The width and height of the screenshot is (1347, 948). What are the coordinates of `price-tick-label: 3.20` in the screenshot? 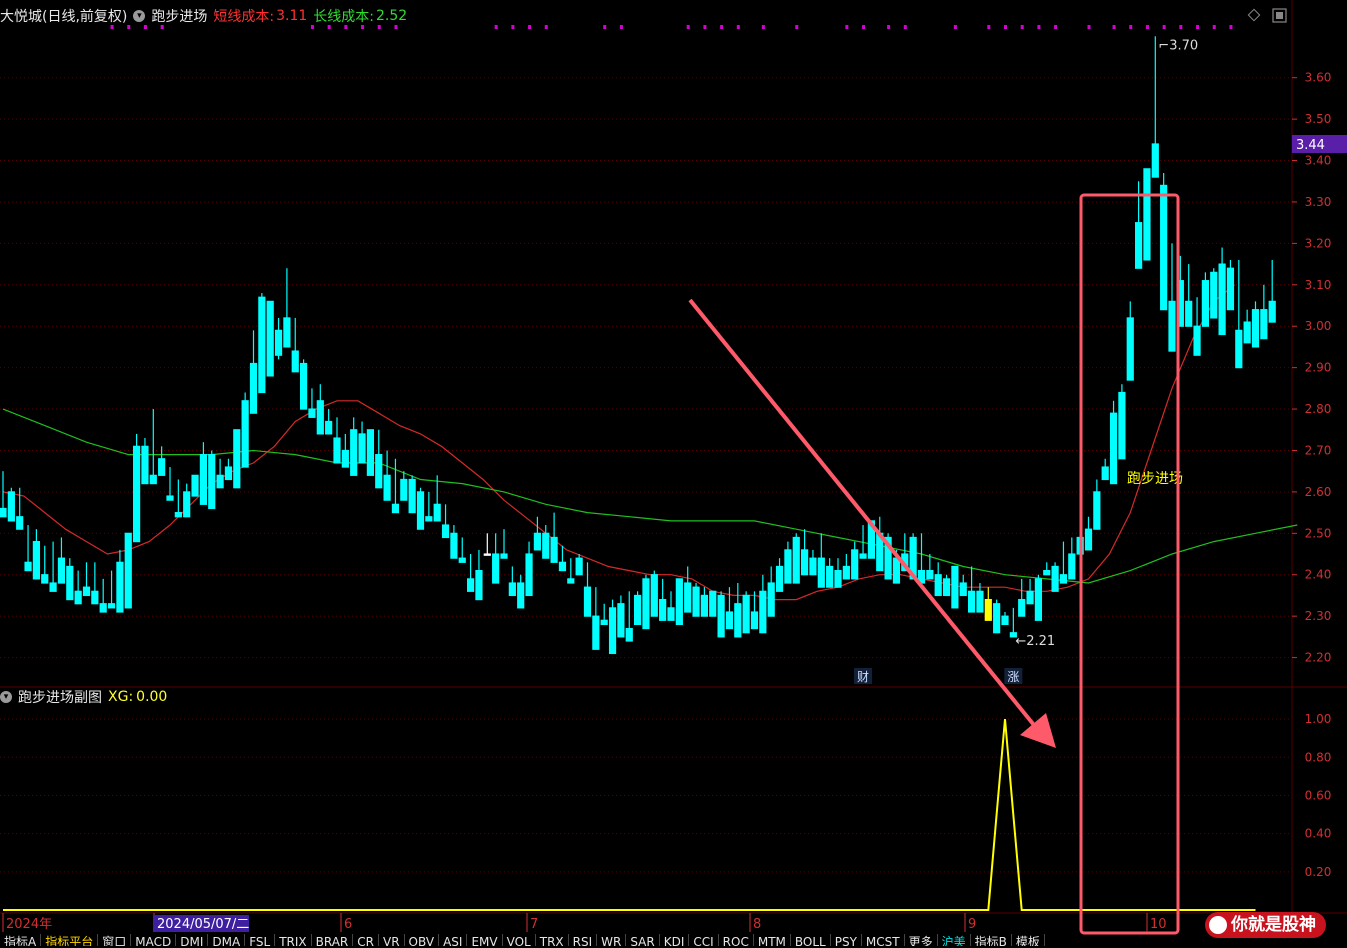 It's located at (1318, 243).